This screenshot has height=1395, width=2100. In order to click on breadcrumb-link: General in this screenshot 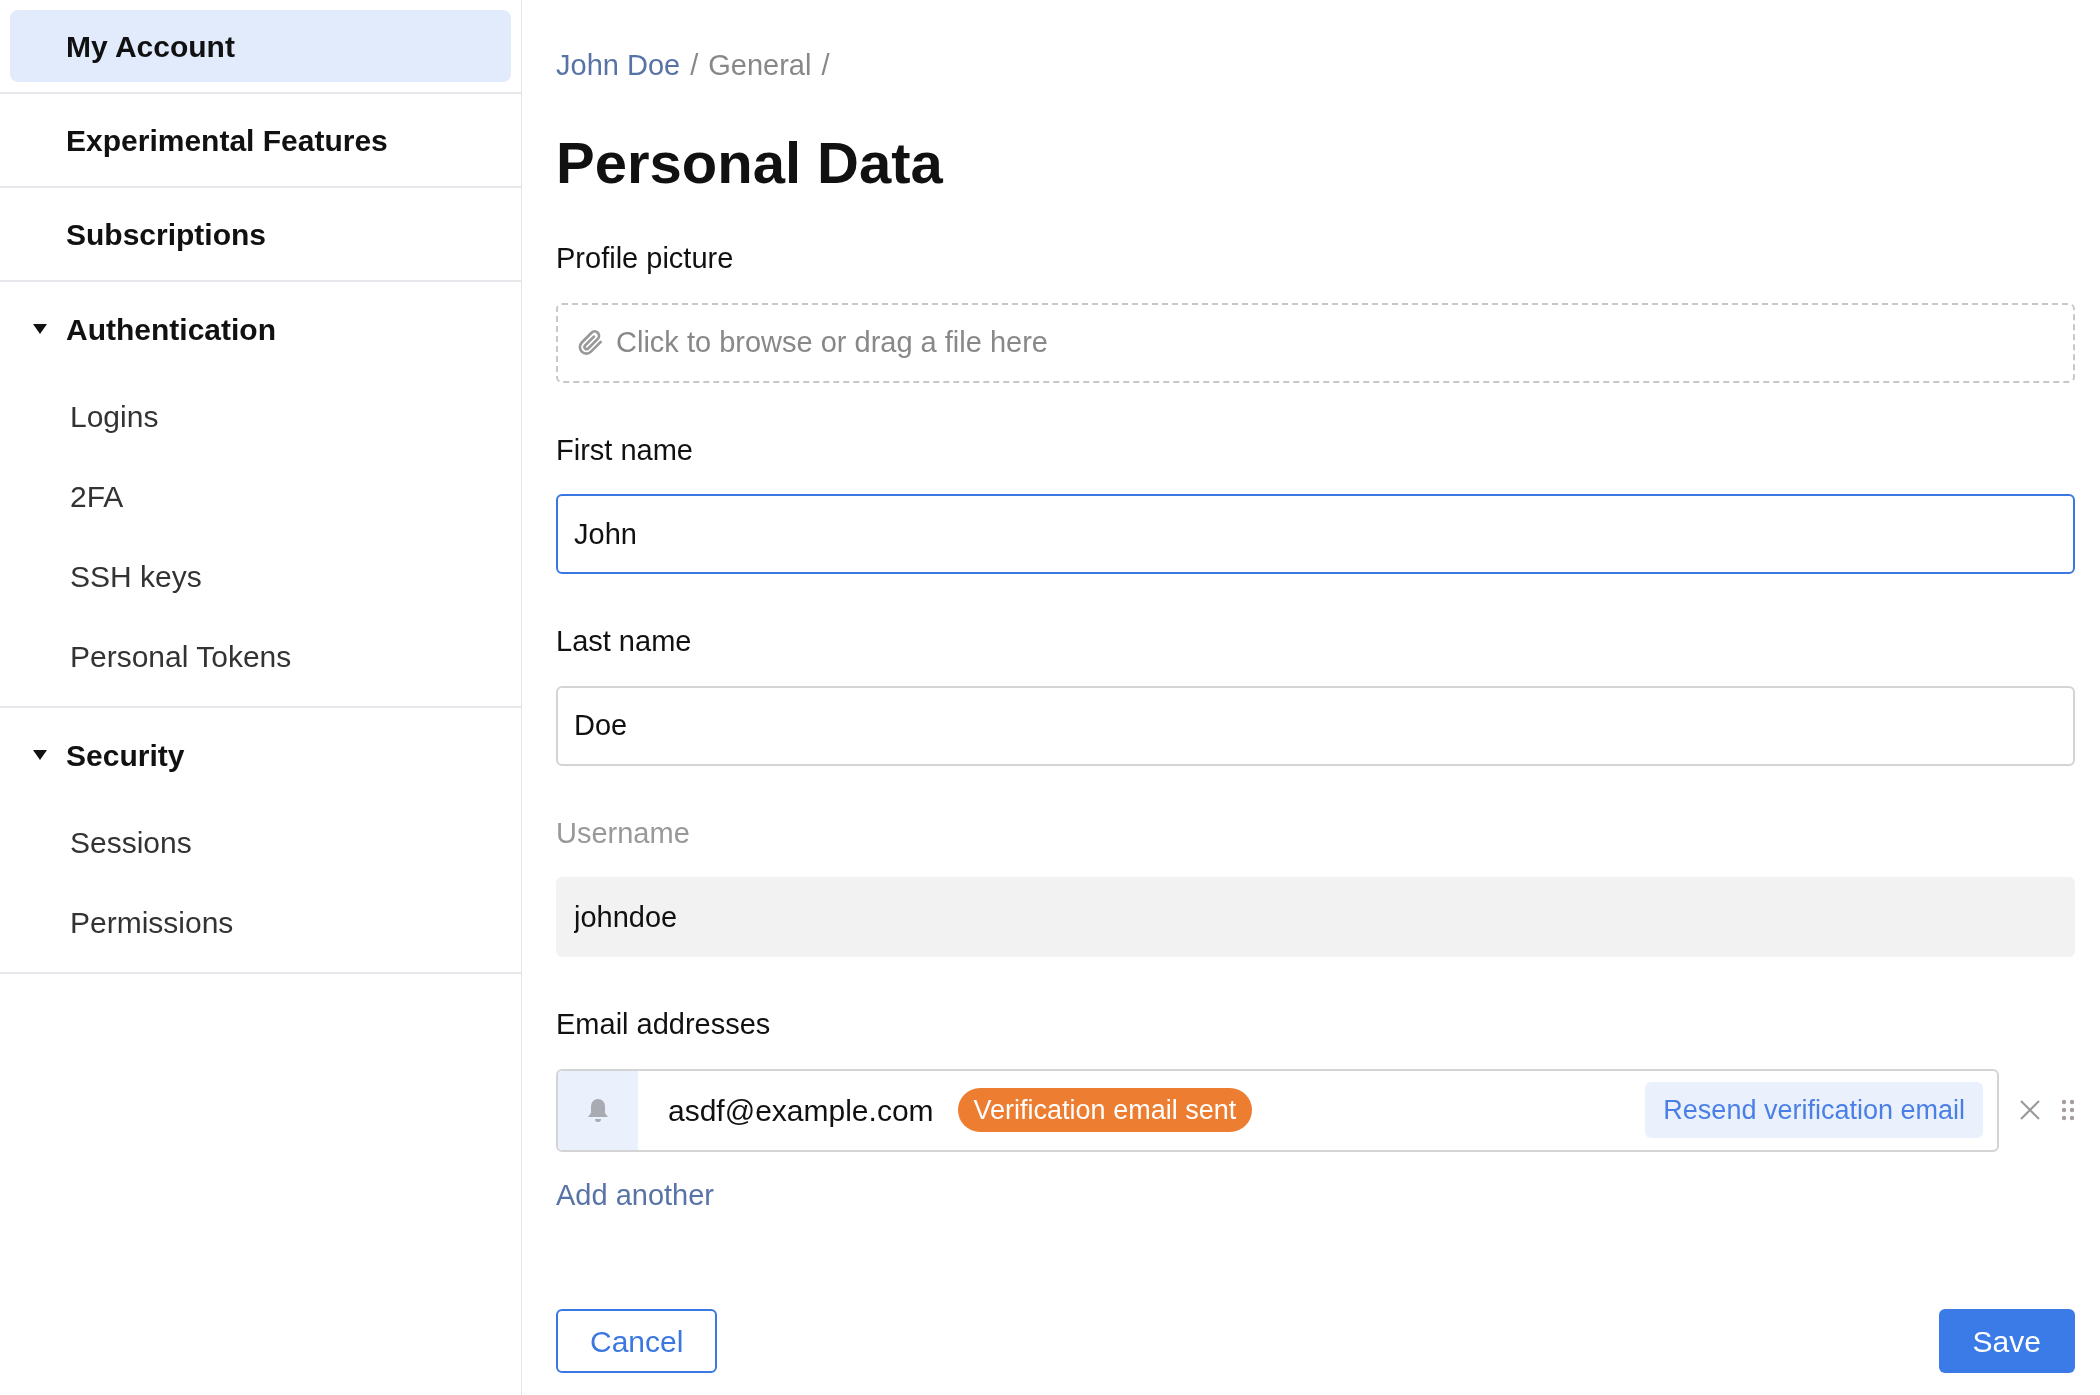, I will do `click(760, 66)`.